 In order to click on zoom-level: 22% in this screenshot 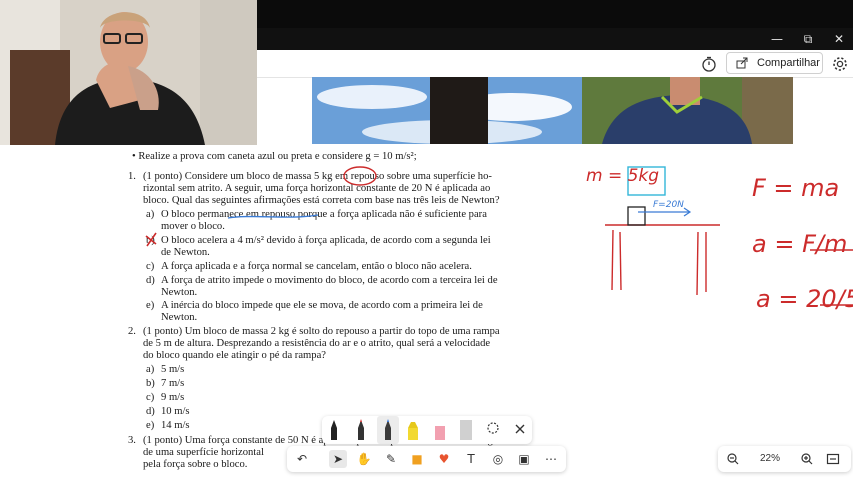, I will do `click(770, 458)`.